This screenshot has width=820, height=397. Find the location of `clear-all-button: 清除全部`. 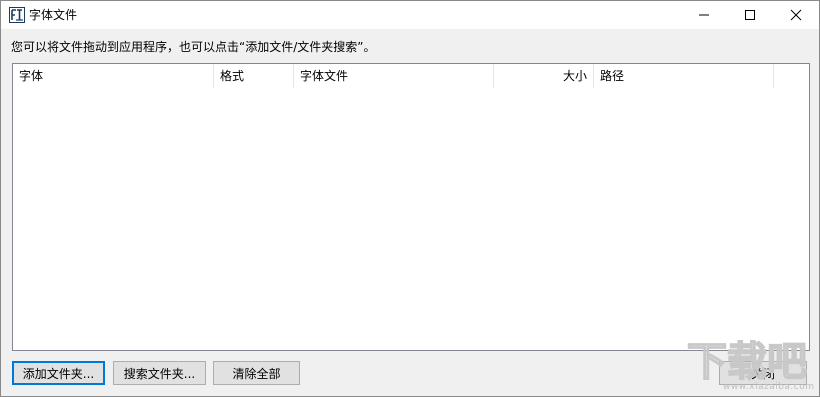

clear-all-button: 清除全部 is located at coordinates (256, 373).